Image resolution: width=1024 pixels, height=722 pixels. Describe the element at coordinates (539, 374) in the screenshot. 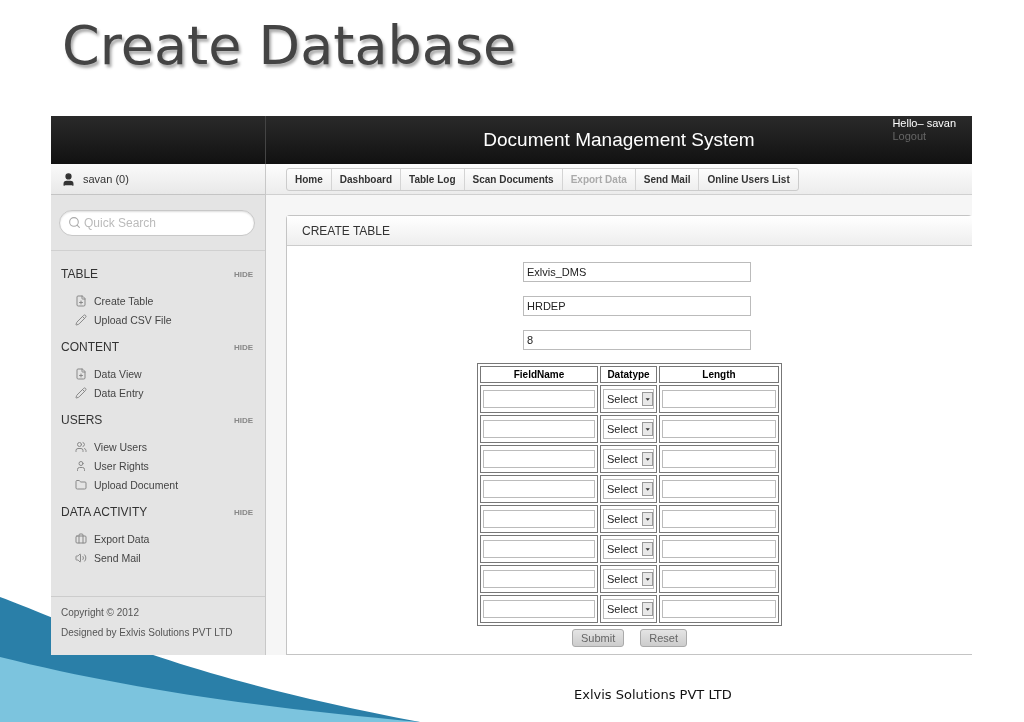

I see `column-header: FieldName` at that location.